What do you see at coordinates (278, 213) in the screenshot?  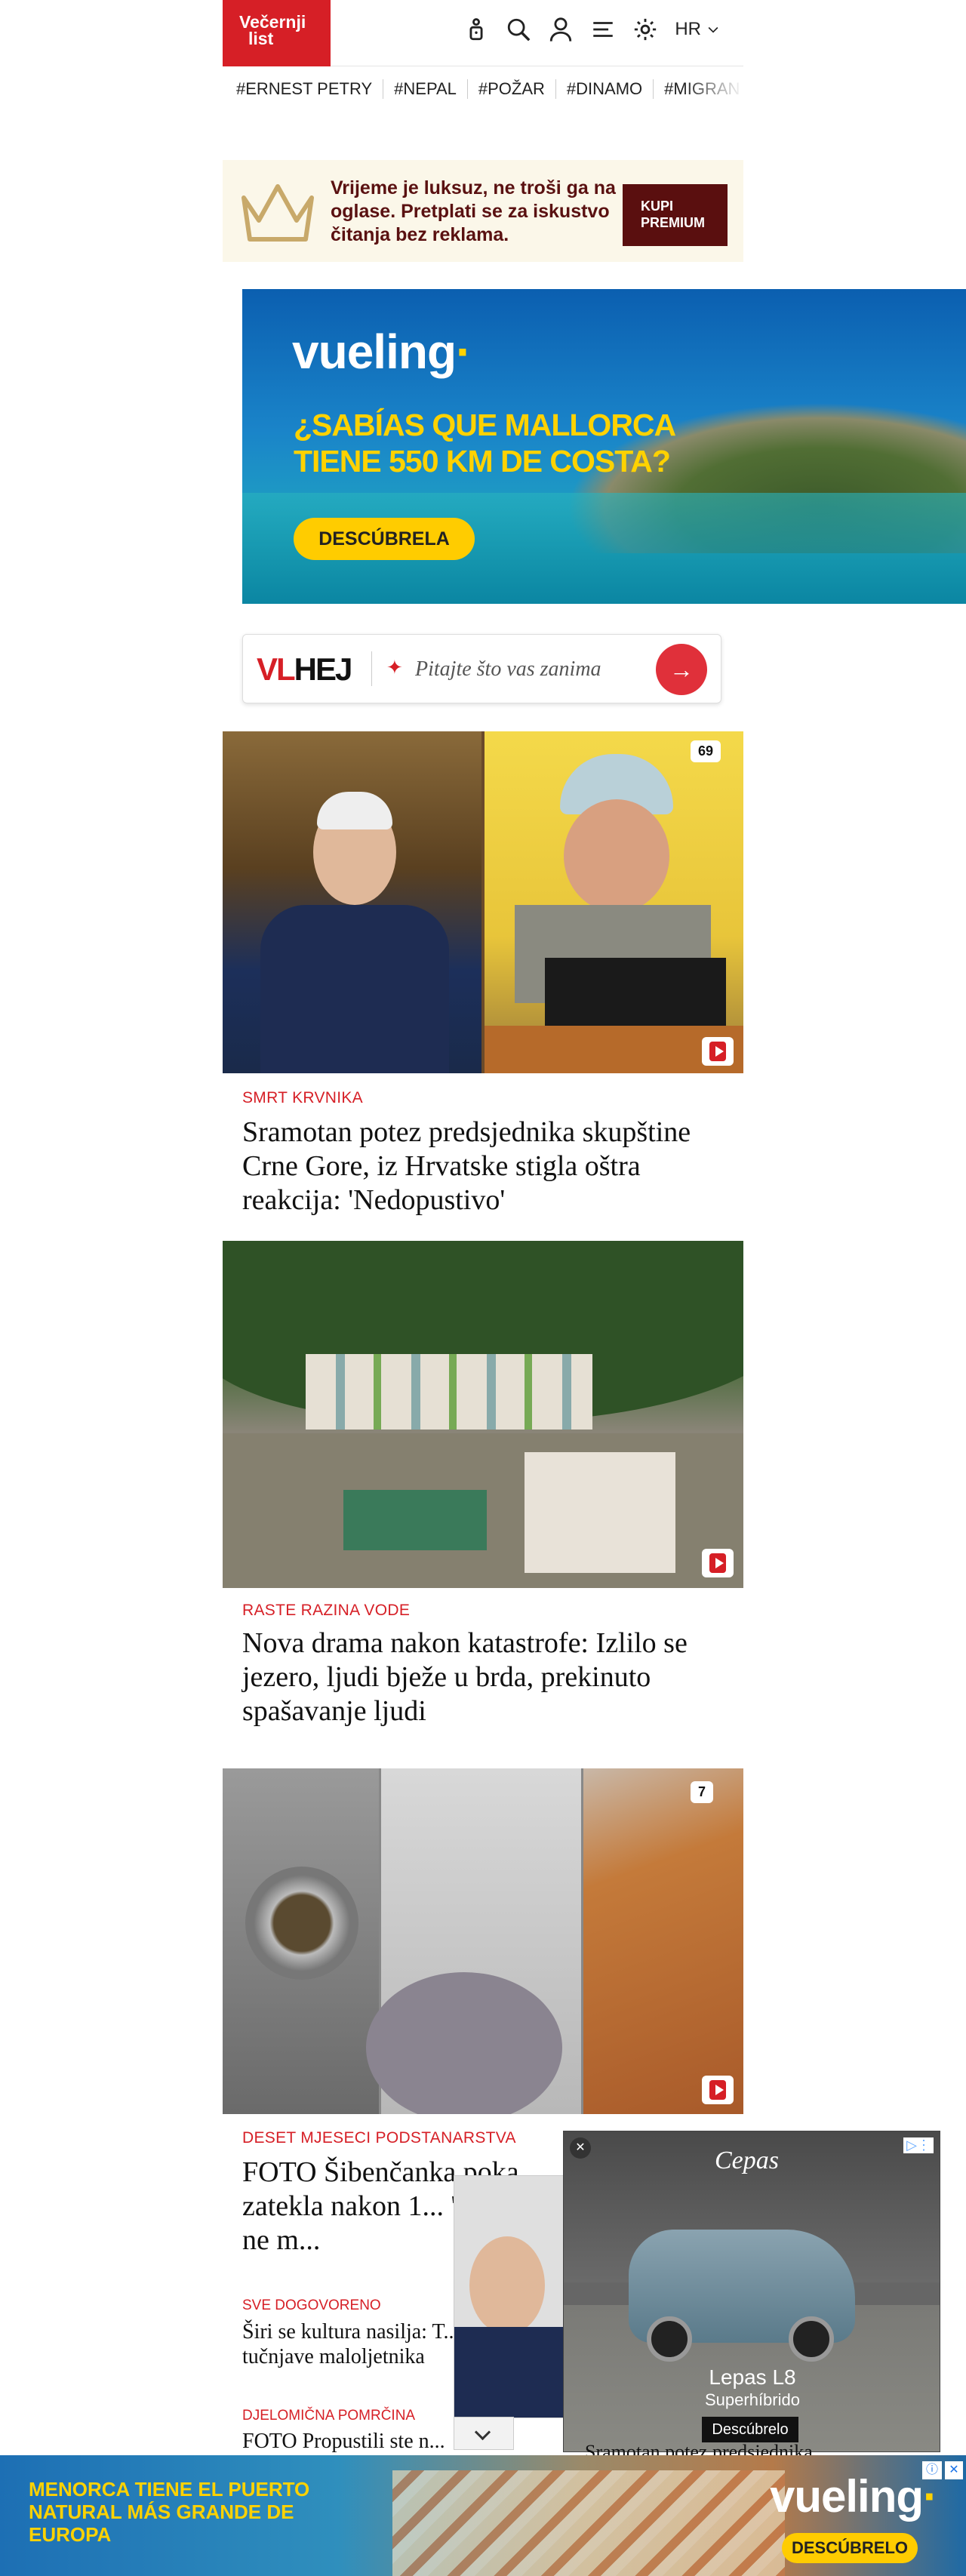 I see `crown-icon` at bounding box center [278, 213].